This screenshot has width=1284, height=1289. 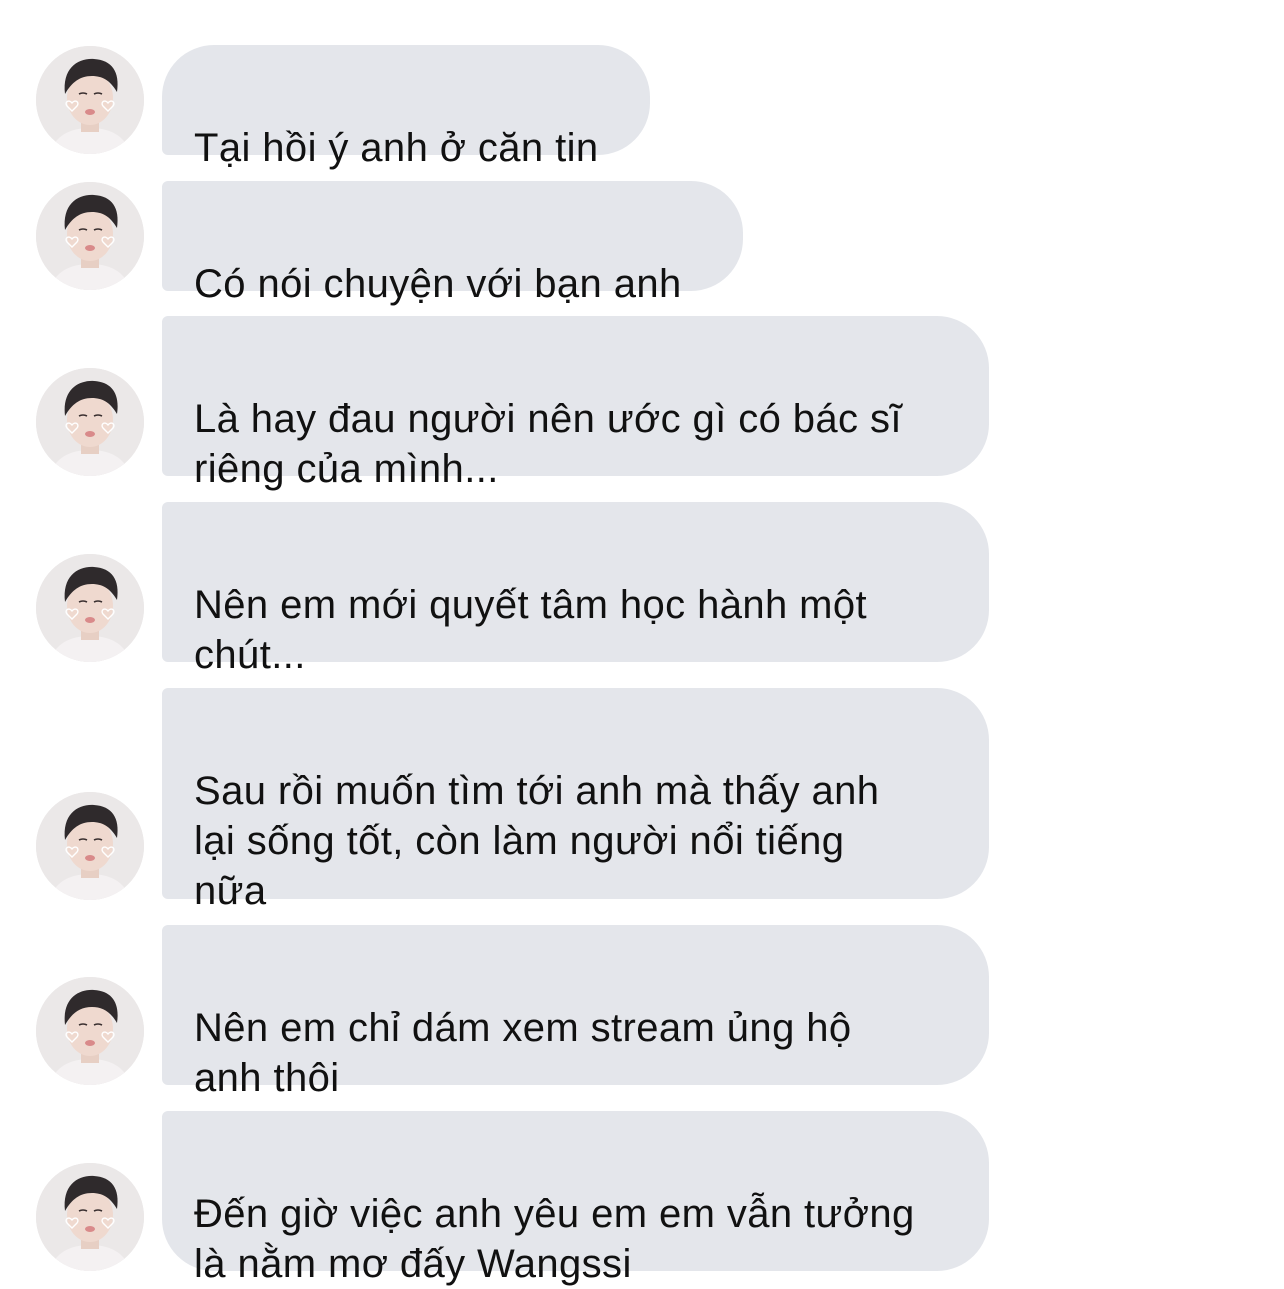 What do you see at coordinates (438, 284) in the screenshot?
I see `message-text: Có nói chuyện với bạn anh` at bounding box center [438, 284].